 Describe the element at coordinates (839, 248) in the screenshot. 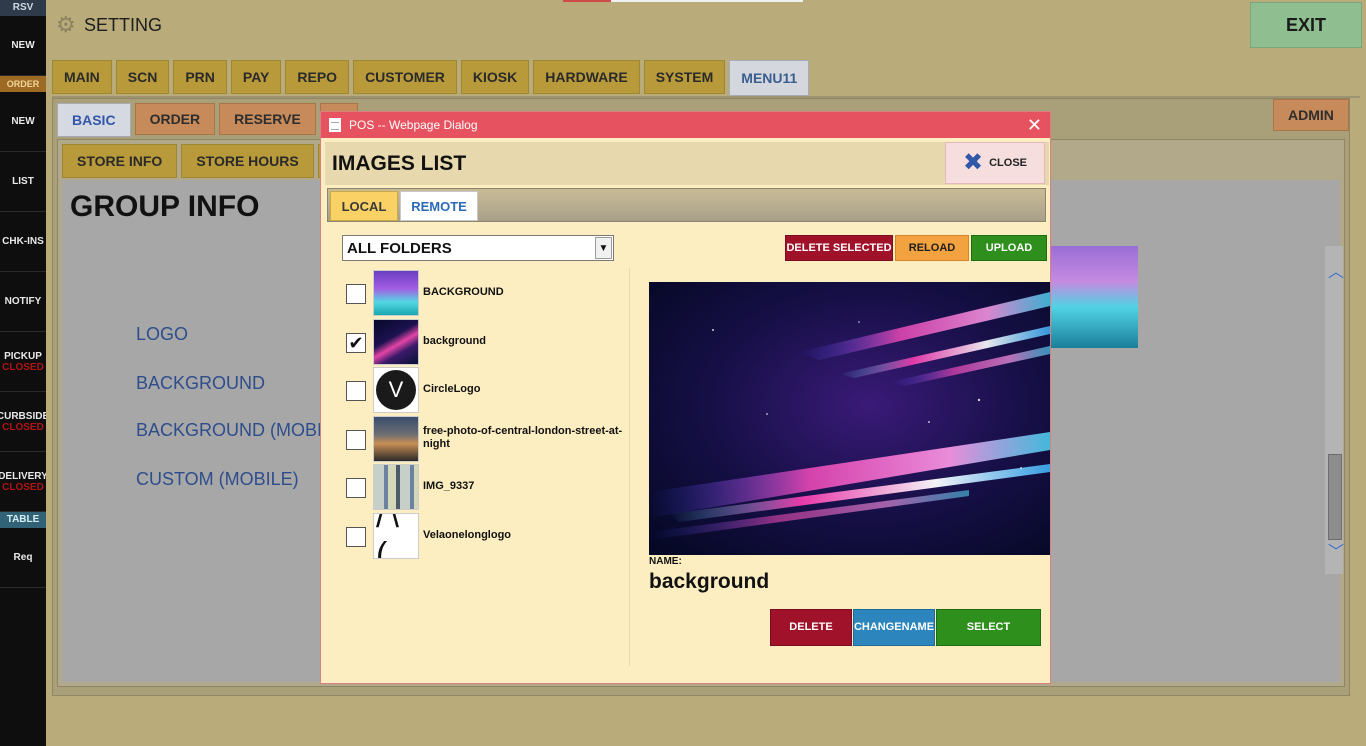

I see `delete-selected-button: DELETE SELECTED` at that location.